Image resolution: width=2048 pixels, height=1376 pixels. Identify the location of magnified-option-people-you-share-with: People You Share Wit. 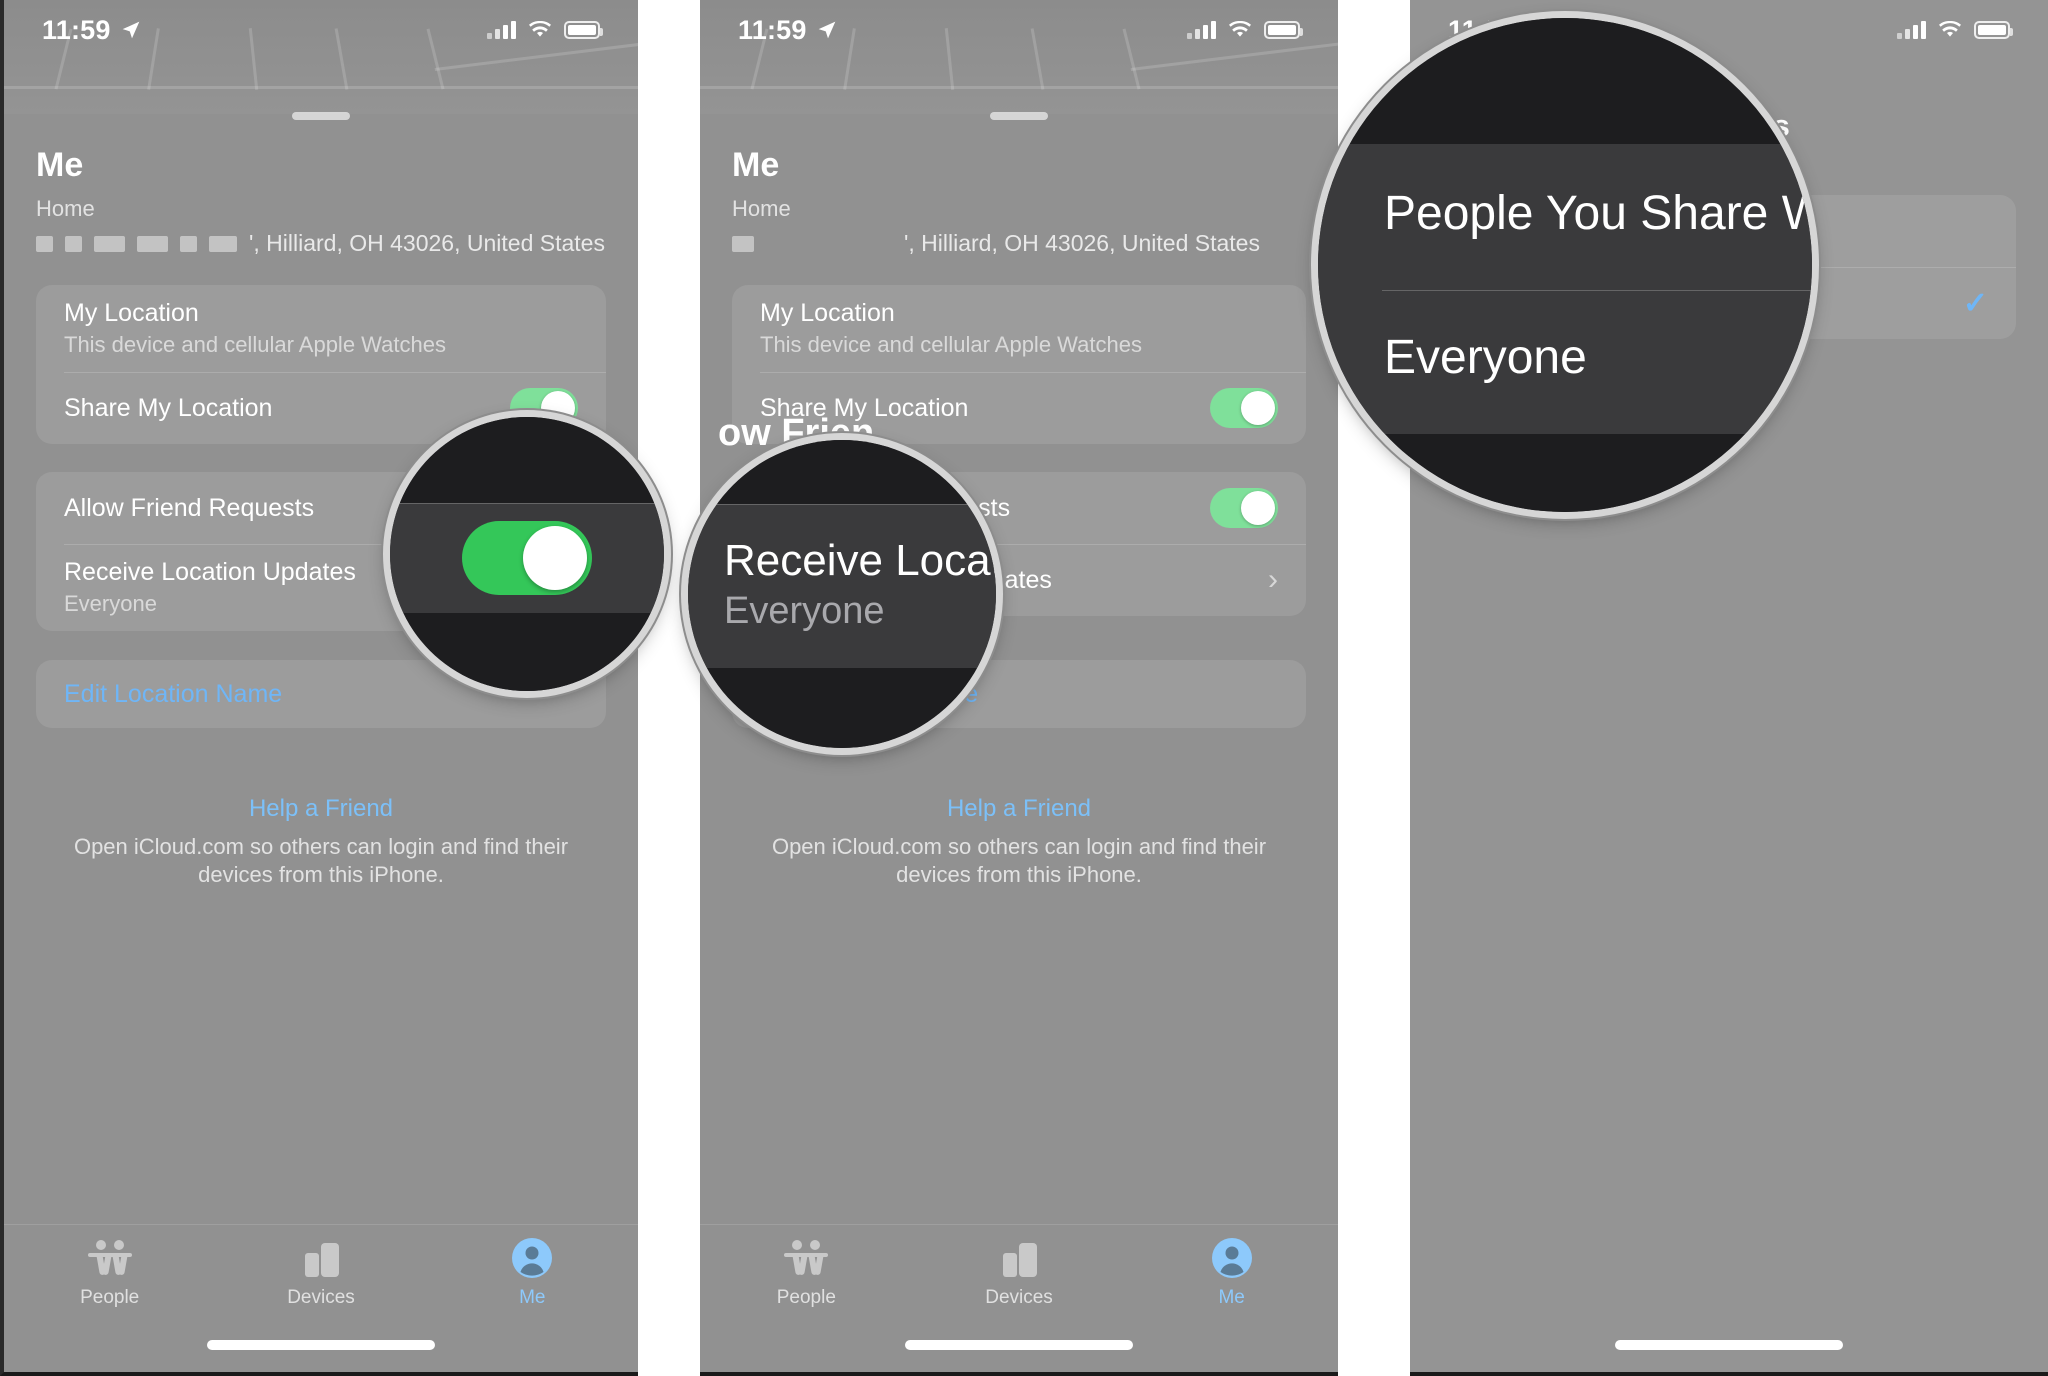
(1598, 213).